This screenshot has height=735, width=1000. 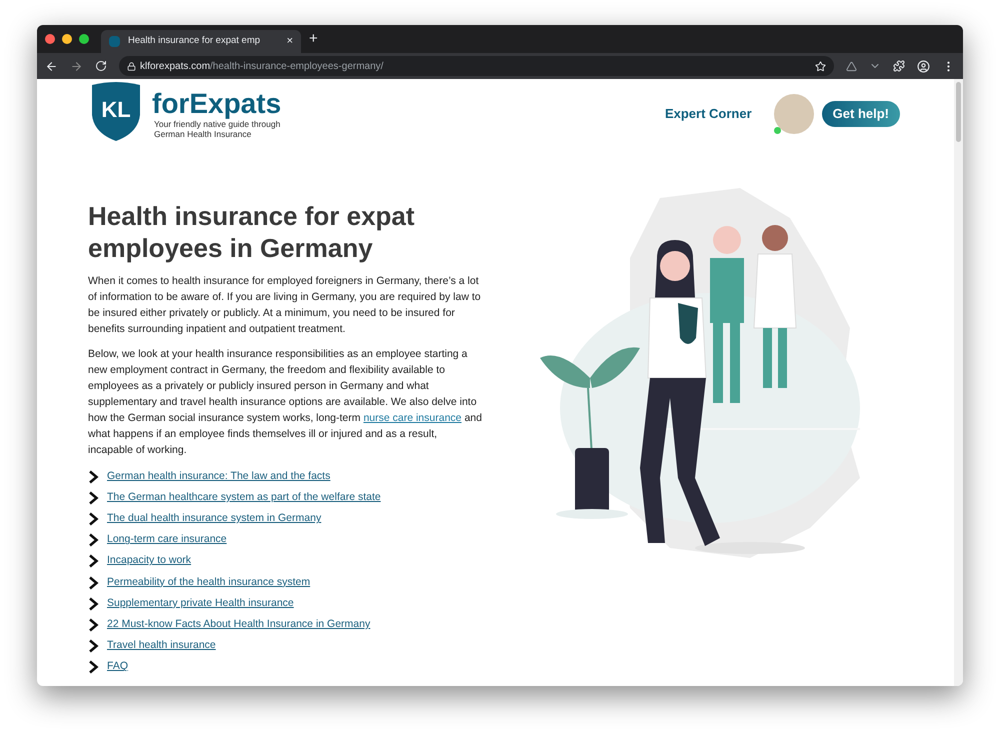 I want to click on scrollbar-thumb, so click(x=958, y=112).